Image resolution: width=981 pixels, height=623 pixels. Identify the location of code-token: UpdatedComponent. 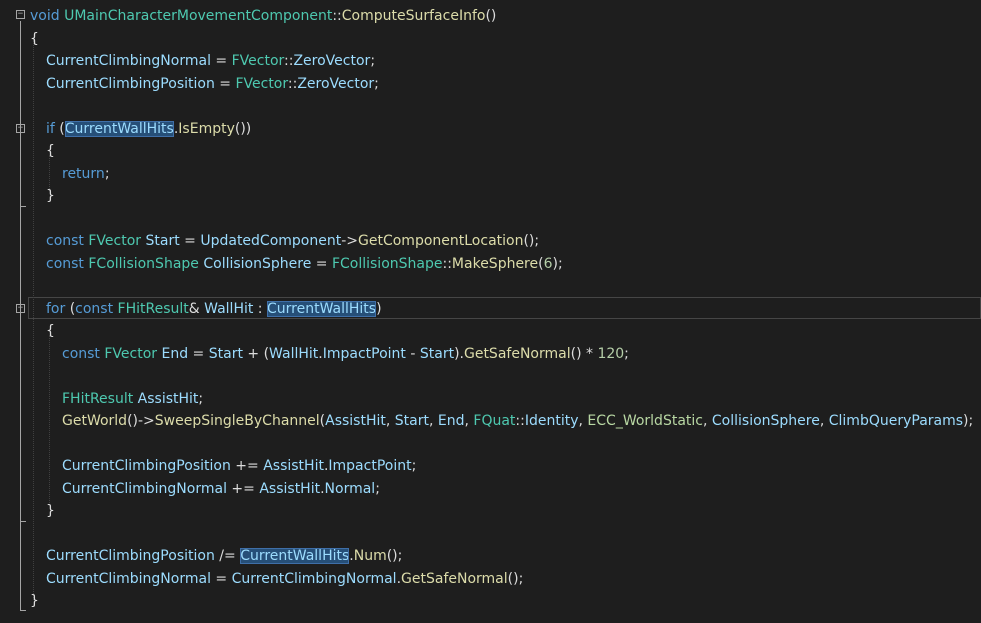
(271, 241).